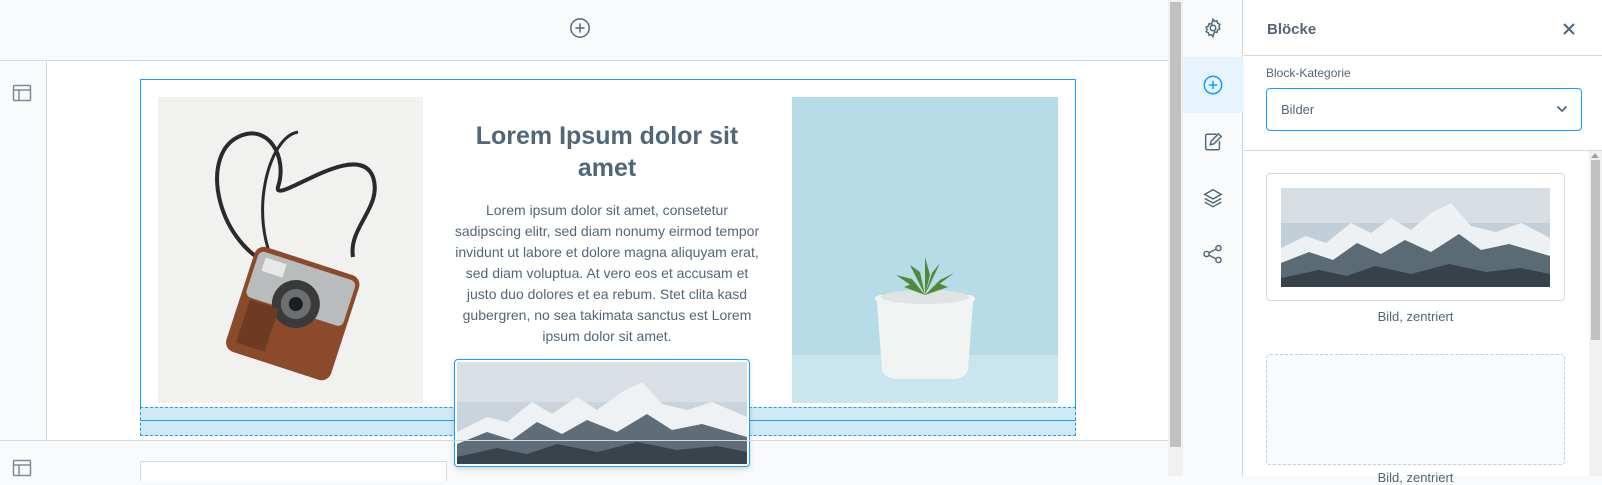 The image size is (1602, 485). I want to click on layers-icon, so click(1213, 198).